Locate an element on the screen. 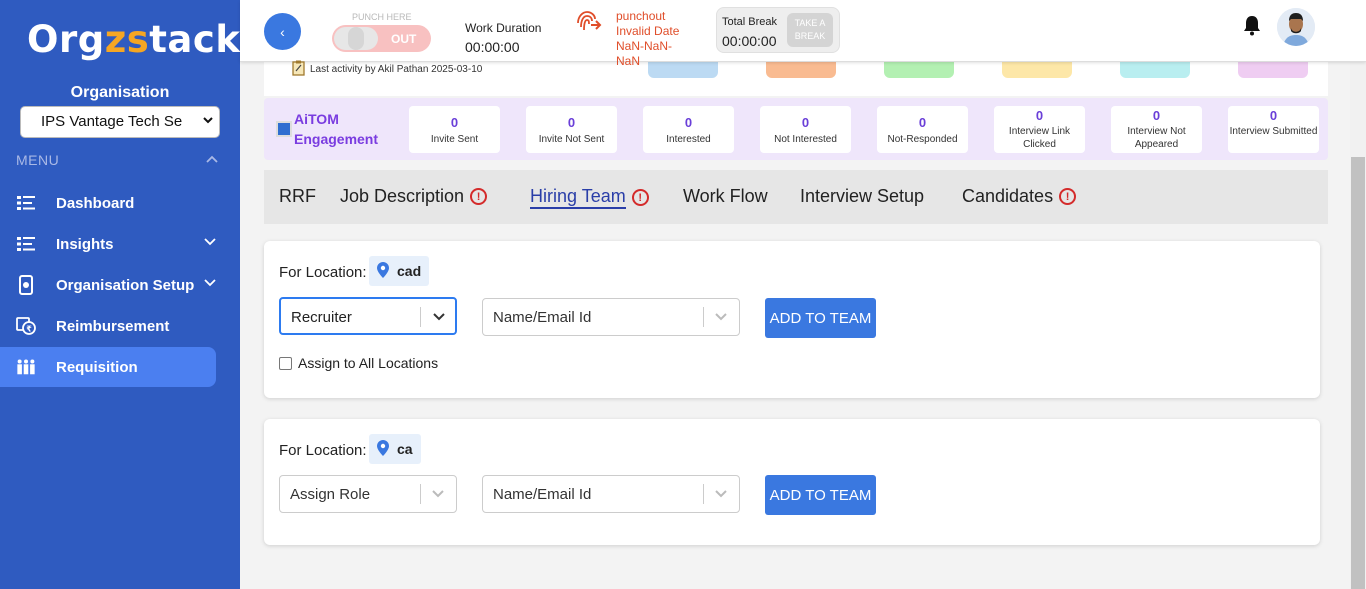 This screenshot has width=1366, height=589. sidebar-item-label: Reimbursement is located at coordinates (113, 326).